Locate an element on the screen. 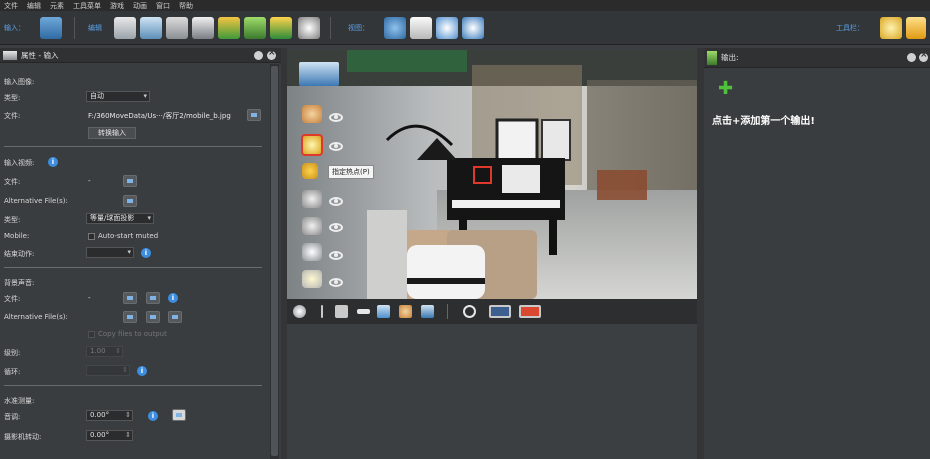 This screenshot has width=930, height=459. grid-icon is located at coordinates (341, 311).